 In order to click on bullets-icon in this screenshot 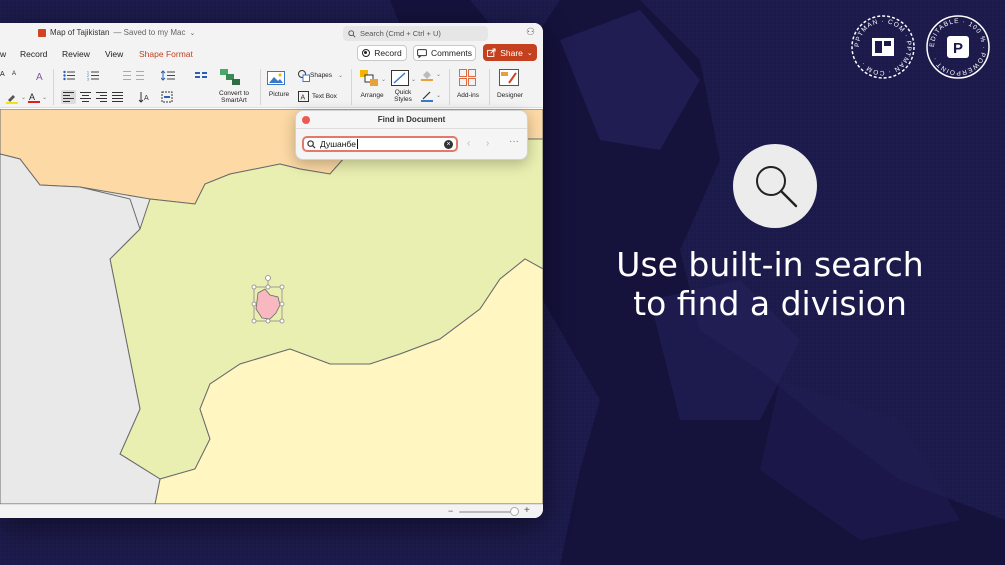, I will do `click(69, 75)`.